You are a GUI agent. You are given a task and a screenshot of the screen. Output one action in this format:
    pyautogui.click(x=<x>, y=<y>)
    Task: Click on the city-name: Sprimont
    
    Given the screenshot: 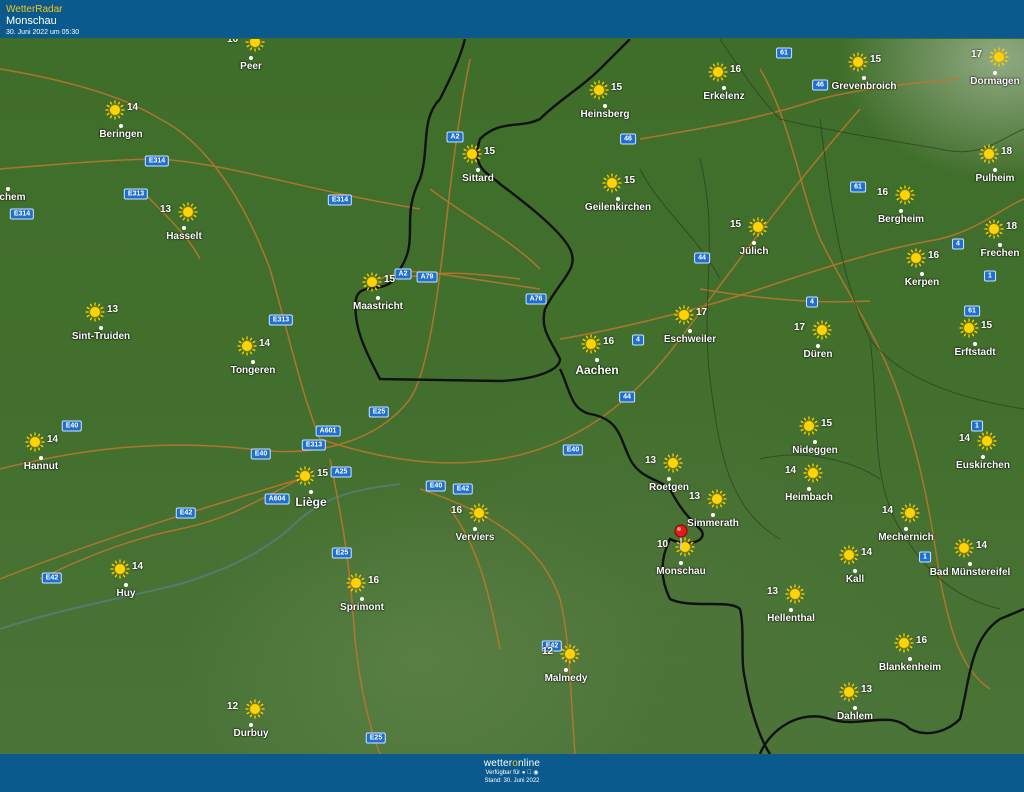 What is the action you would take?
    pyautogui.click(x=362, y=607)
    